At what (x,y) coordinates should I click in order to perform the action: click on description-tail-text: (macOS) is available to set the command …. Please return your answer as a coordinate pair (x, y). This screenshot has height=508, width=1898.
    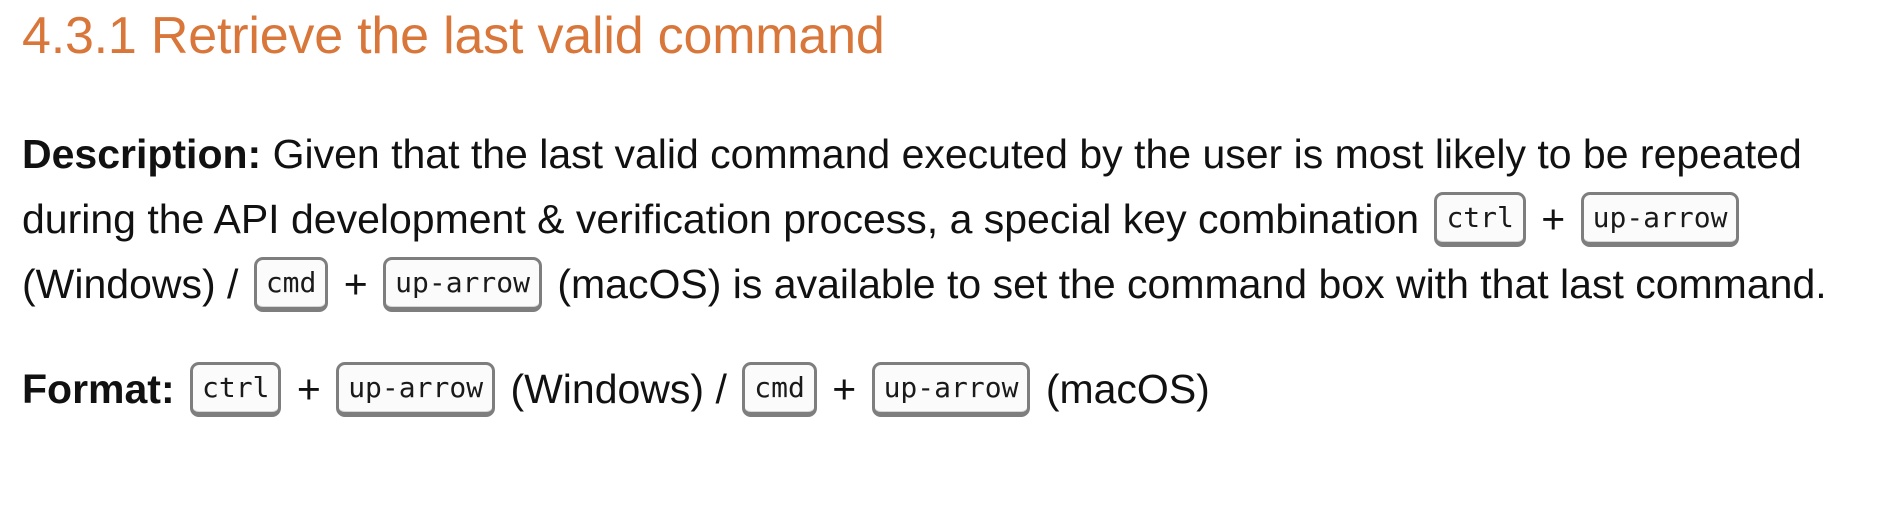
    Looking at the image, I should click on (1186, 284).